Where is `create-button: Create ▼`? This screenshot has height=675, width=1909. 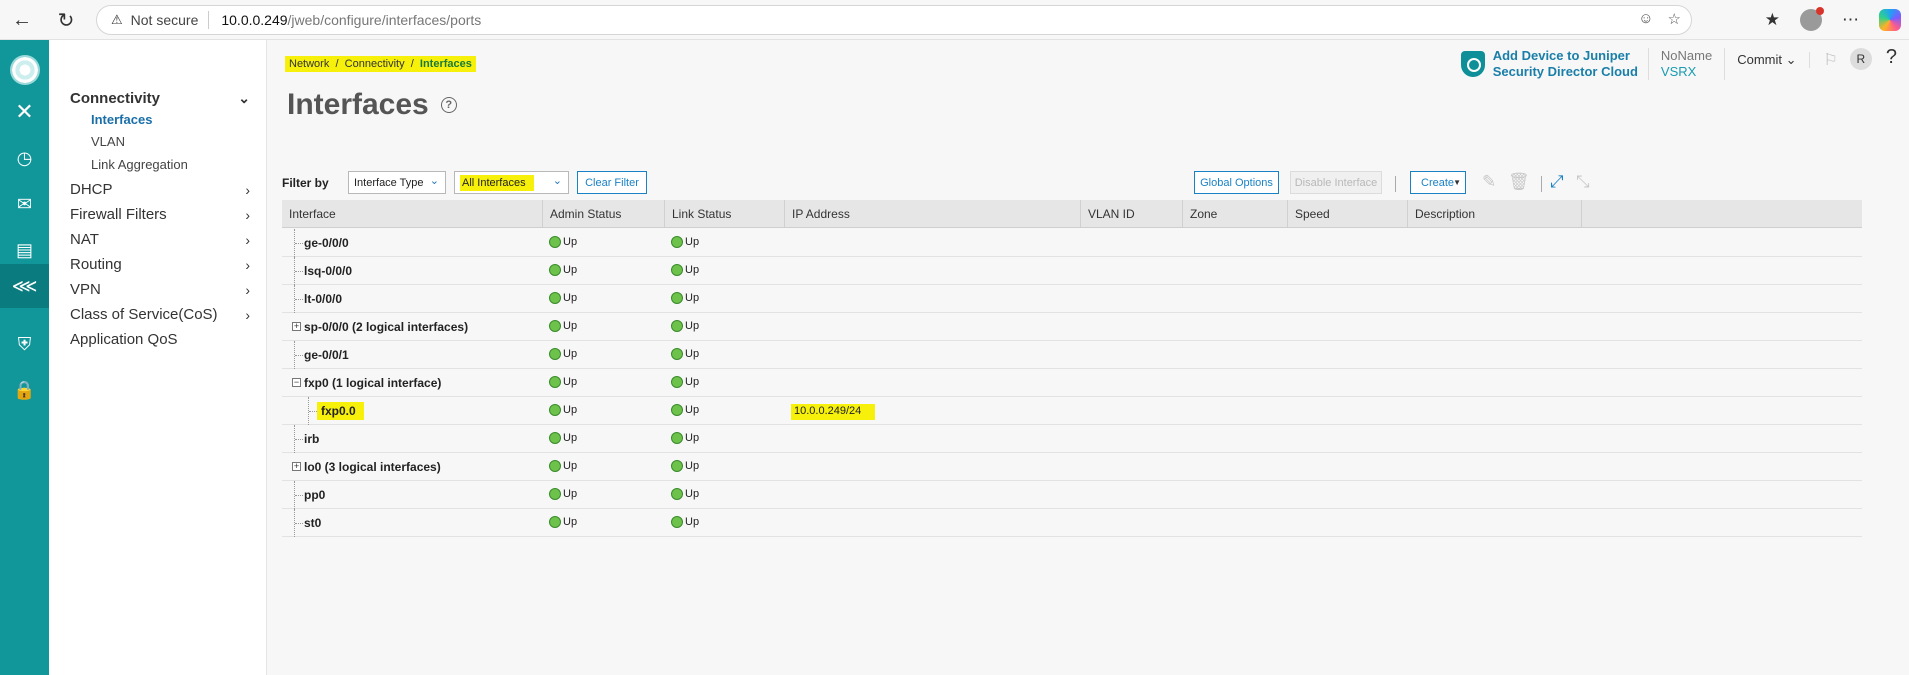 create-button: Create ▼ is located at coordinates (1438, 182).